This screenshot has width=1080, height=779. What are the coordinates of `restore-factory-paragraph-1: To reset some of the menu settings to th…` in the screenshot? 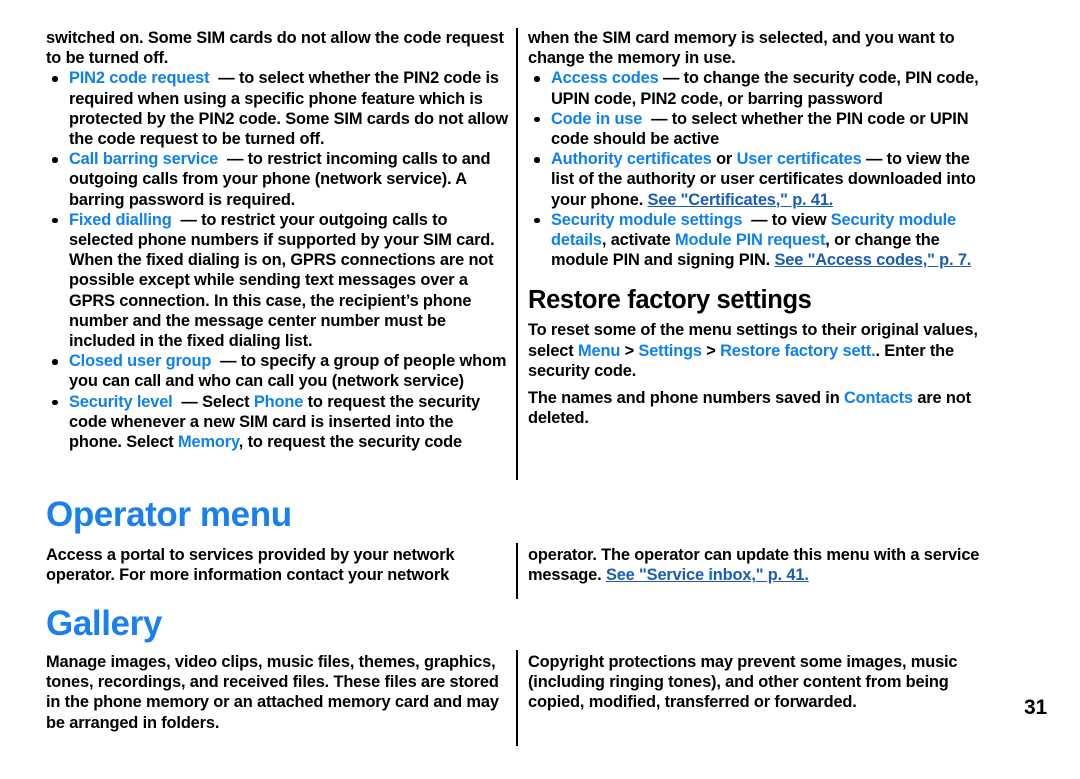 It's located at (762, 350).